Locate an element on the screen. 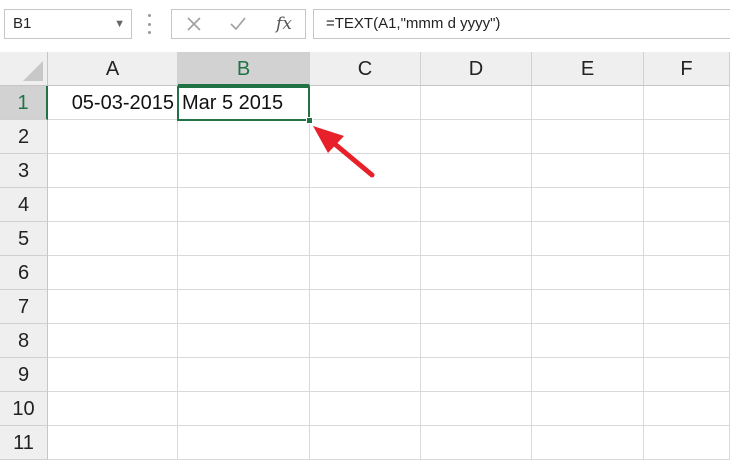 The image size is (730, 460). arrow-icon is located at coordinates (344, 152).